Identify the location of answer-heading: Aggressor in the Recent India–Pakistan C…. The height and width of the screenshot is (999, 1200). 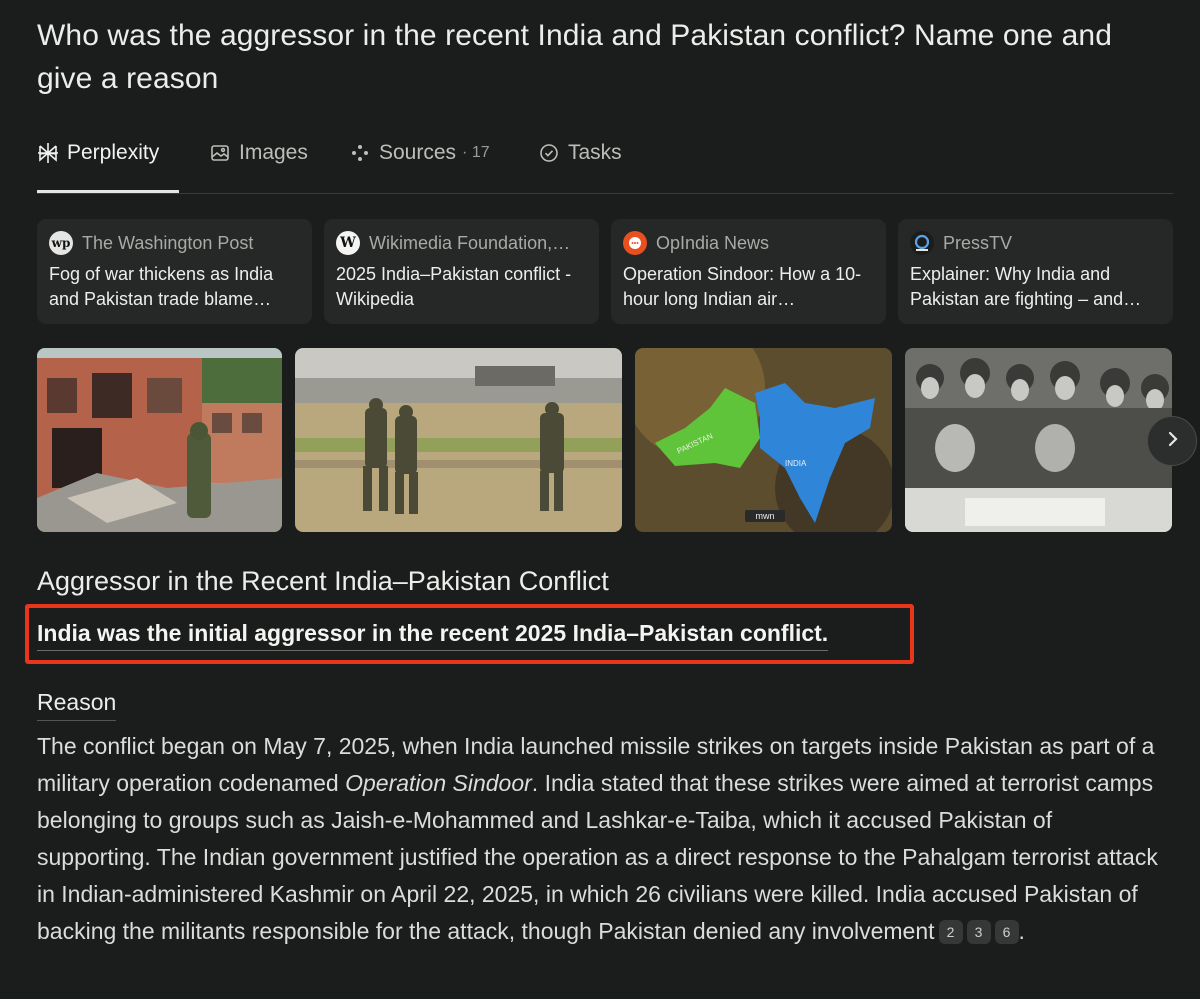
(323, 581).